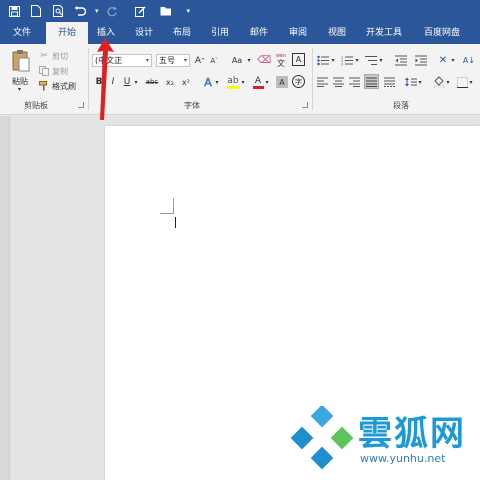 This screenshot has height=480, width=480. Describe the element at coordinates (282, 82) in the screenshot. I see `character-shading-button: A` at that location.